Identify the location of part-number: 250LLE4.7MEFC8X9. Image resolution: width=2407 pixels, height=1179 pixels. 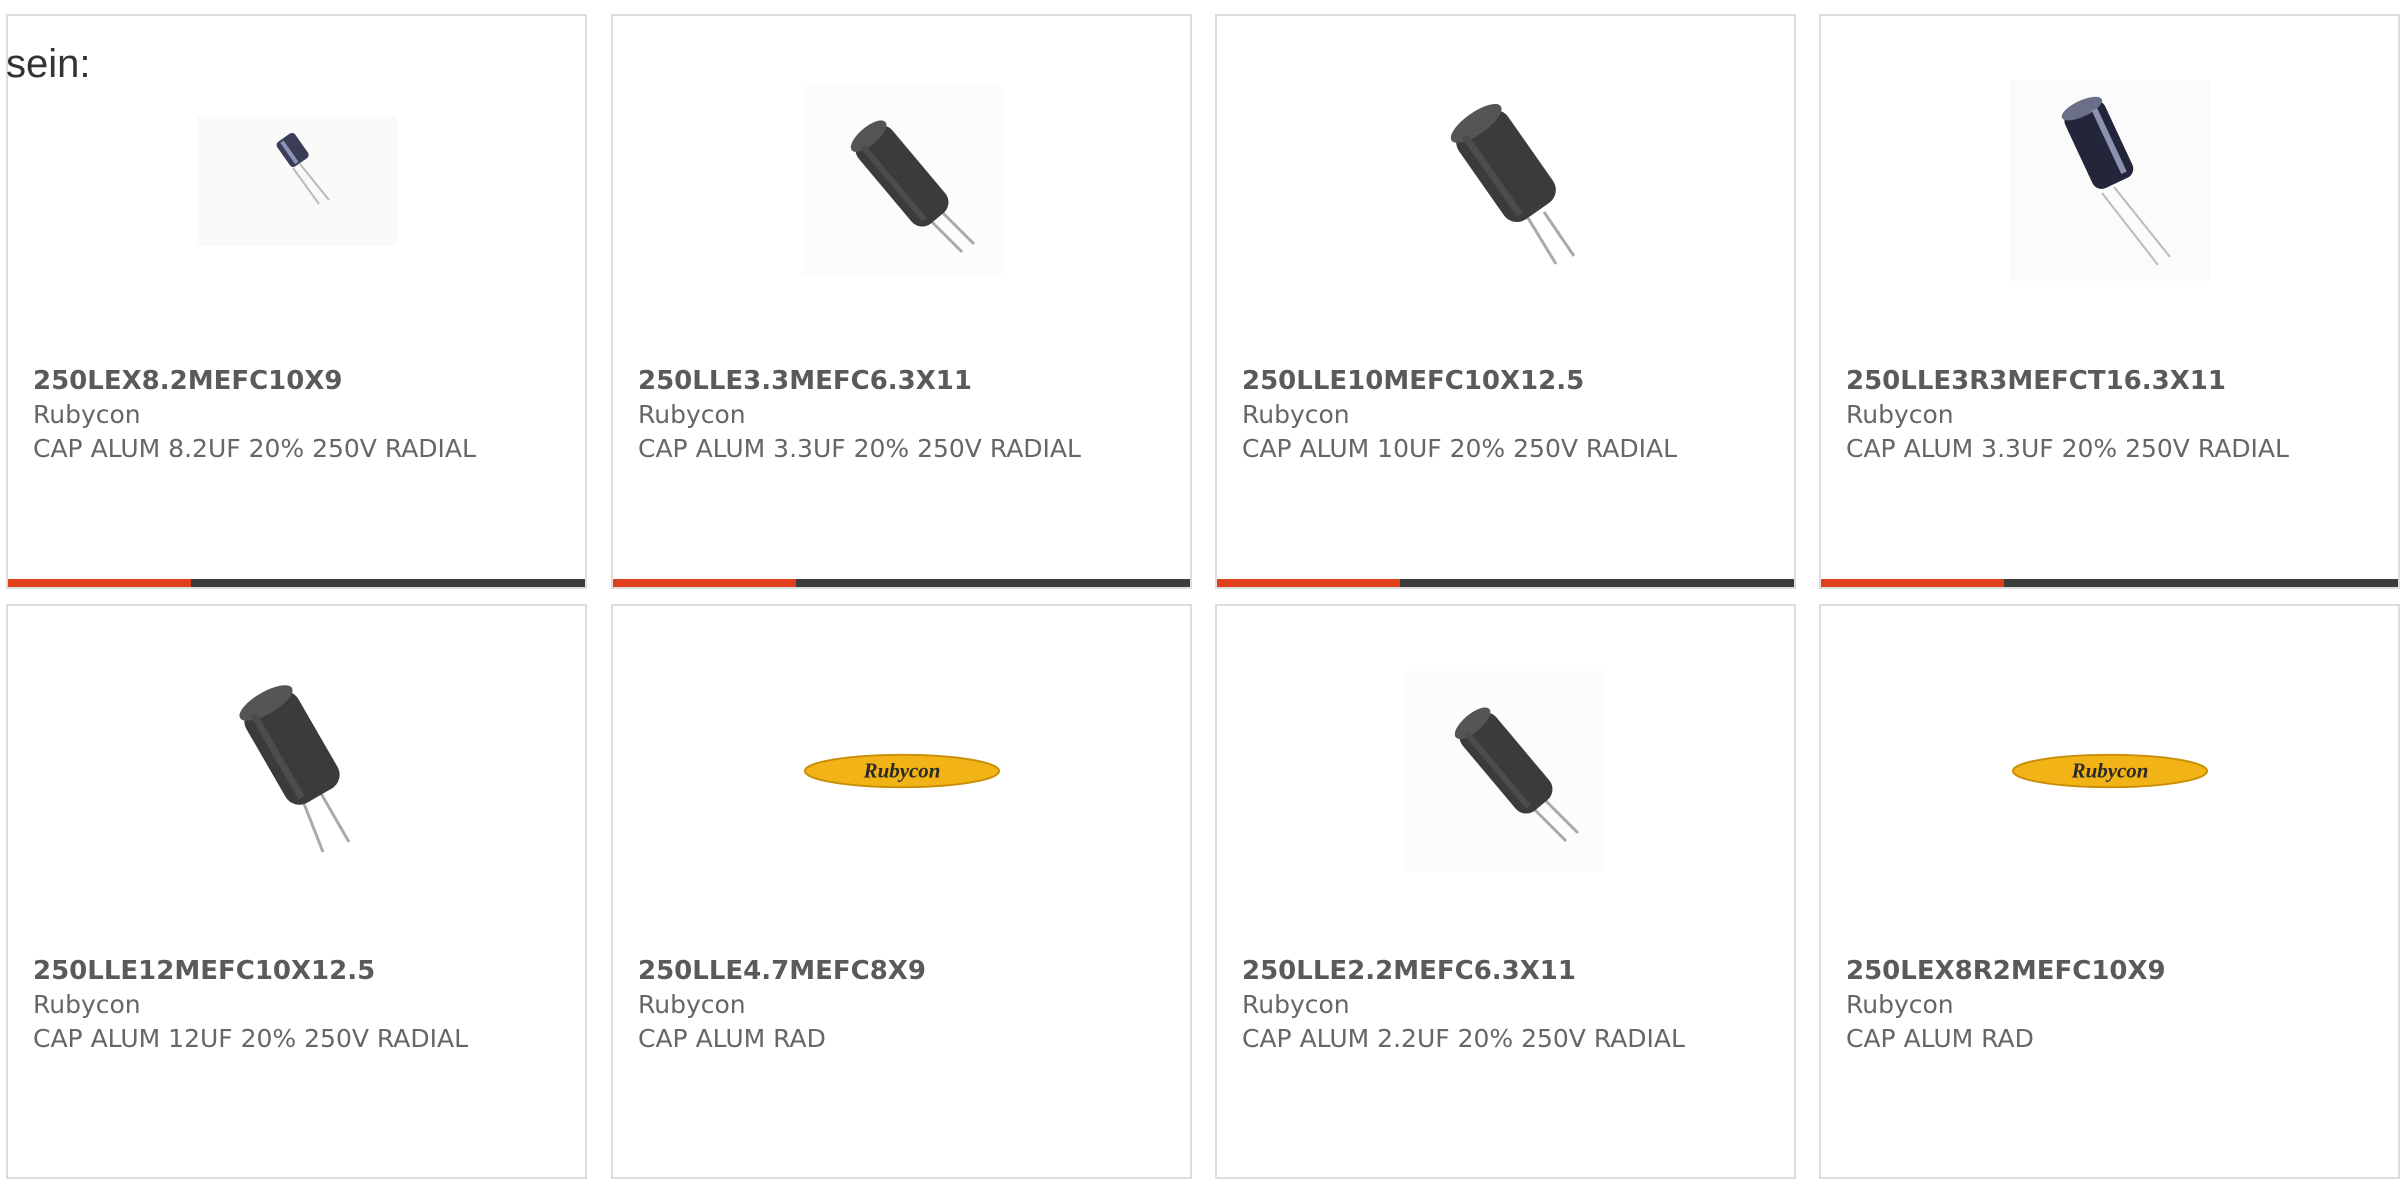
(904, 971).